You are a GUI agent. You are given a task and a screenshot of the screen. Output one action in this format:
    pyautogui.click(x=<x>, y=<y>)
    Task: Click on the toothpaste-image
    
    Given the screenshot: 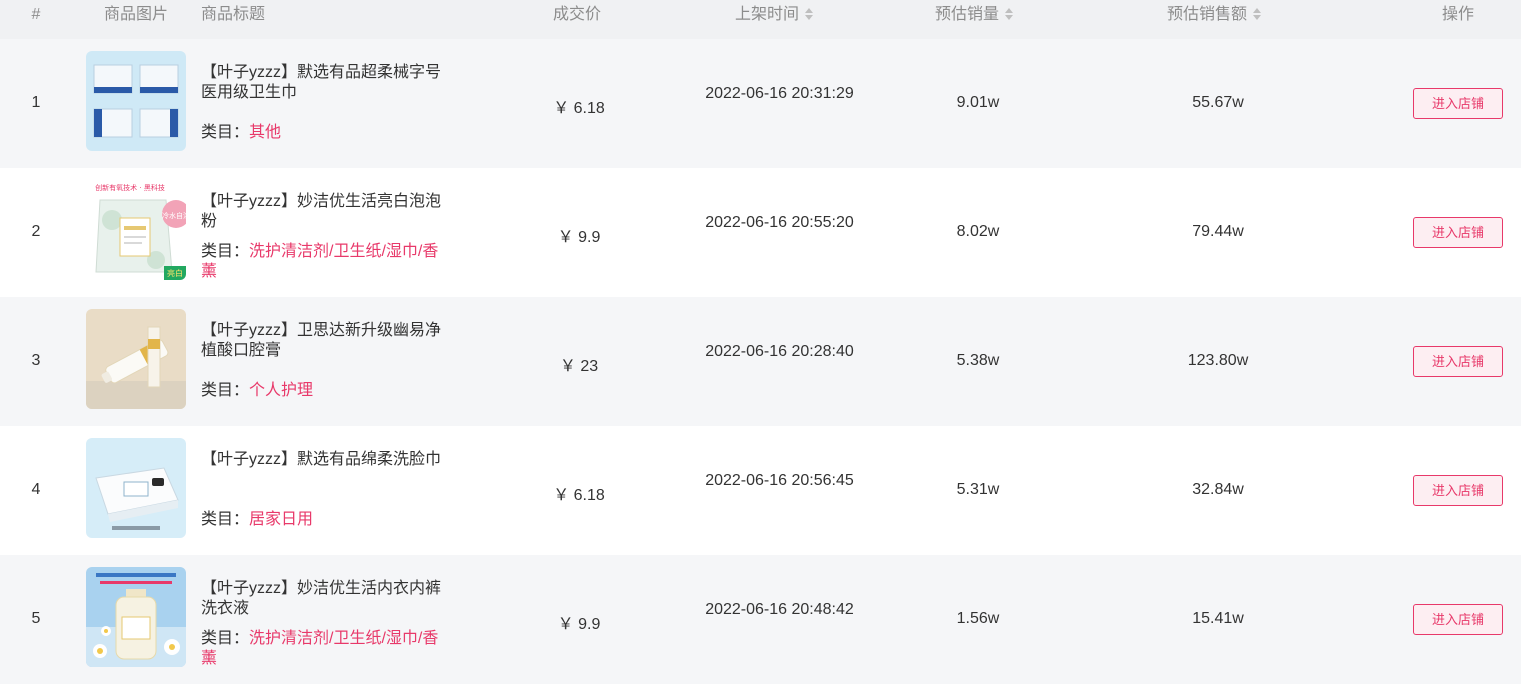 What is the action you would take?
    pyautogui.click(x=136, y=359)
    